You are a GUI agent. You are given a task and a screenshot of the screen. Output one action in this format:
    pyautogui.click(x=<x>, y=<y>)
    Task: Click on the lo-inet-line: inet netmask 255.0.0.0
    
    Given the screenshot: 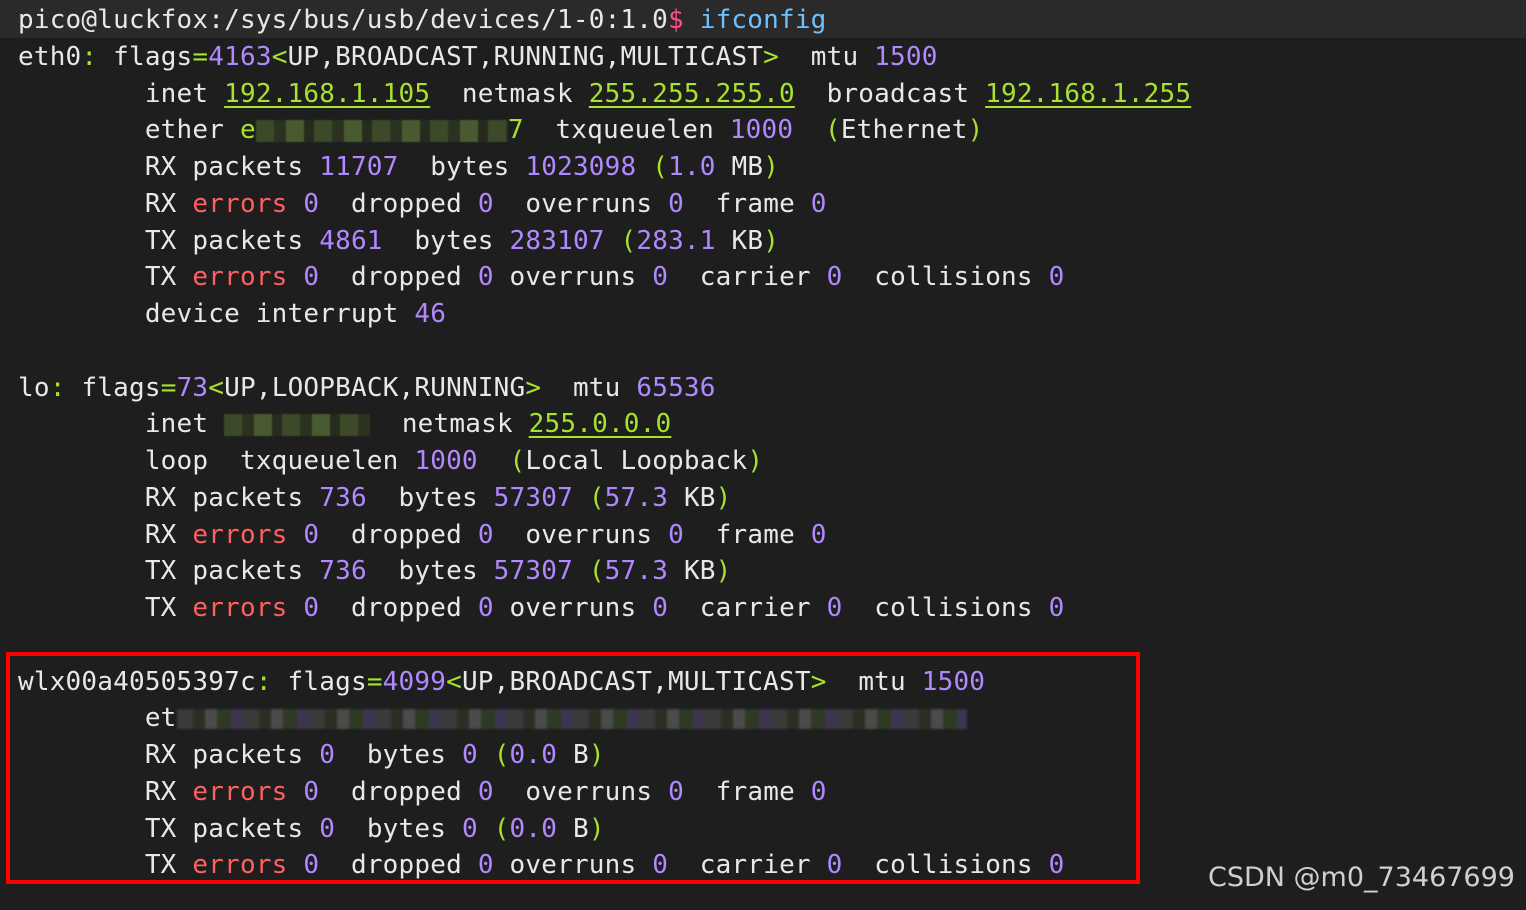 What is the action you would take?
    pyautogui.click(x=408, y=424)
    